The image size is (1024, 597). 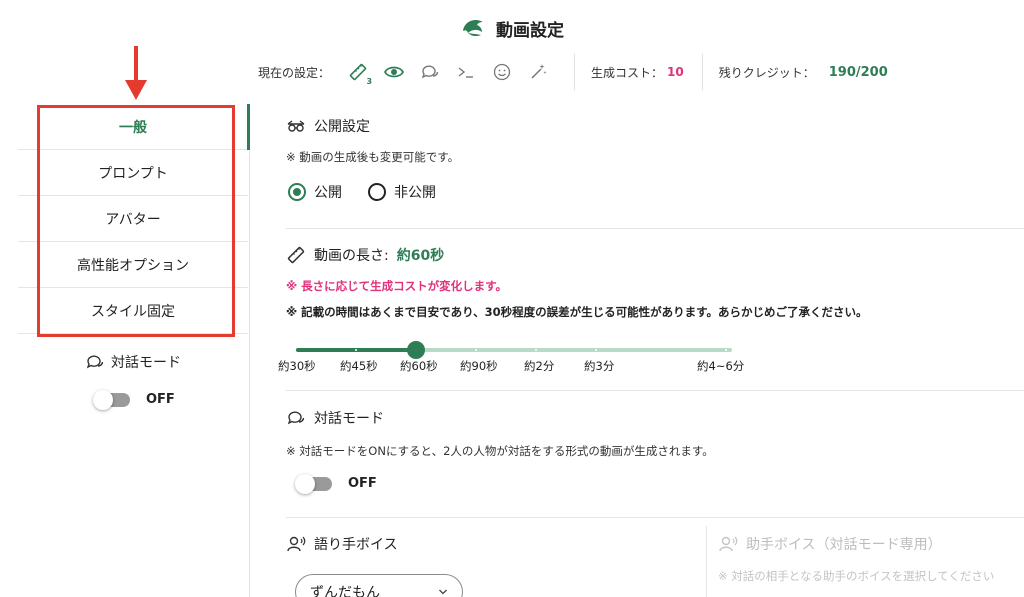 What do you see at coordinates (420, 256) in the screenshot?
I see `length-value: 約60秒` at bounding box center [420, 256].